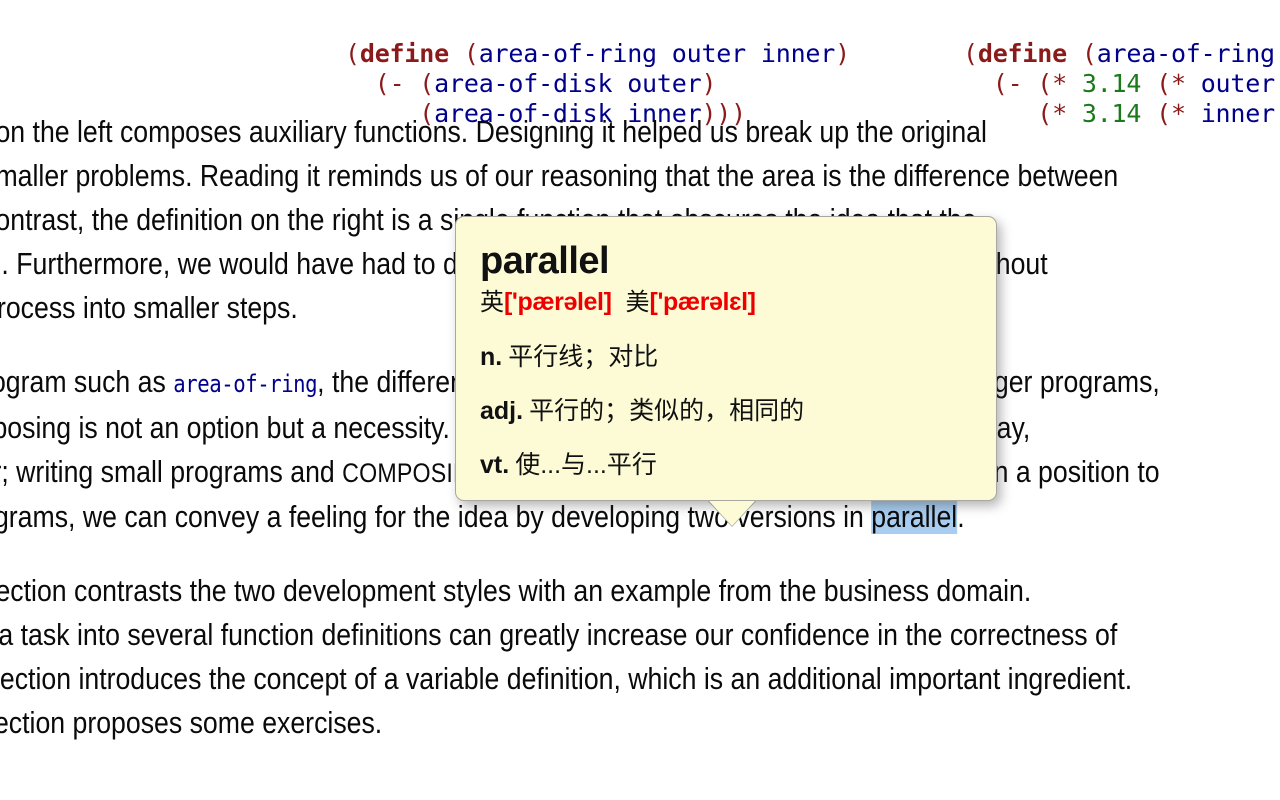 The height and width of the screenshot is (800, 1280). I want to click on inline-code-area-of-ring: area-of-ring, so click(245, 384).